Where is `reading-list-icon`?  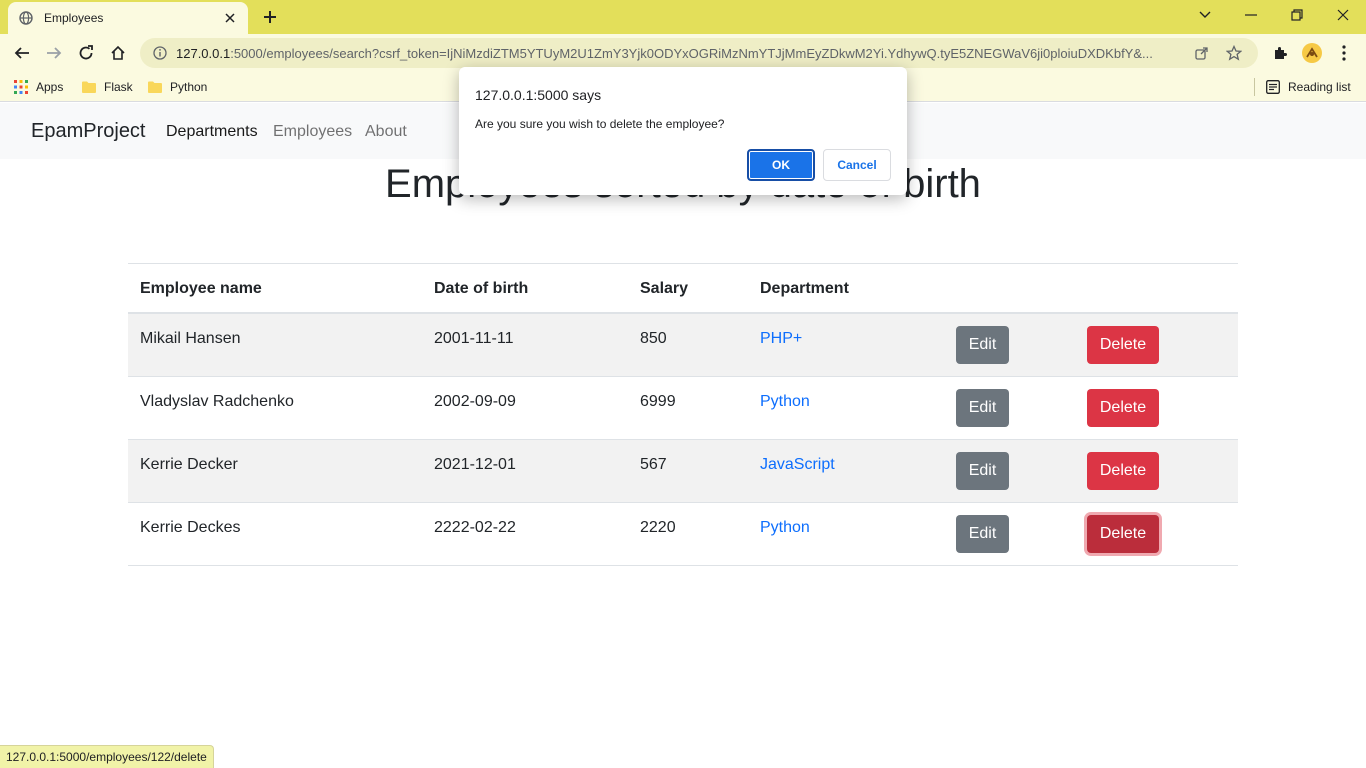
reading-list-icon is located at coordinates (1273, 87).